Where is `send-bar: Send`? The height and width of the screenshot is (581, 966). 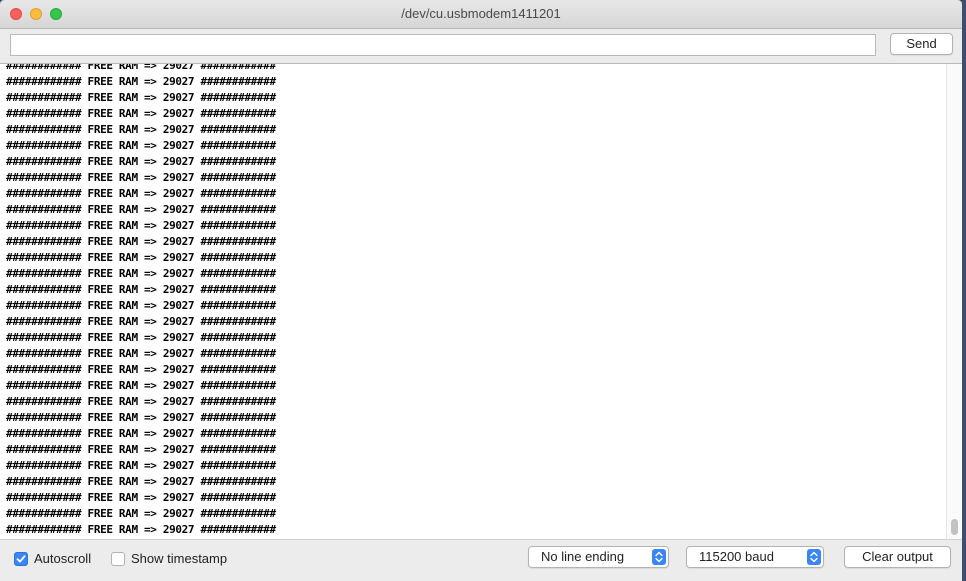
send-bar: Send is located at coordinates (481, 46).